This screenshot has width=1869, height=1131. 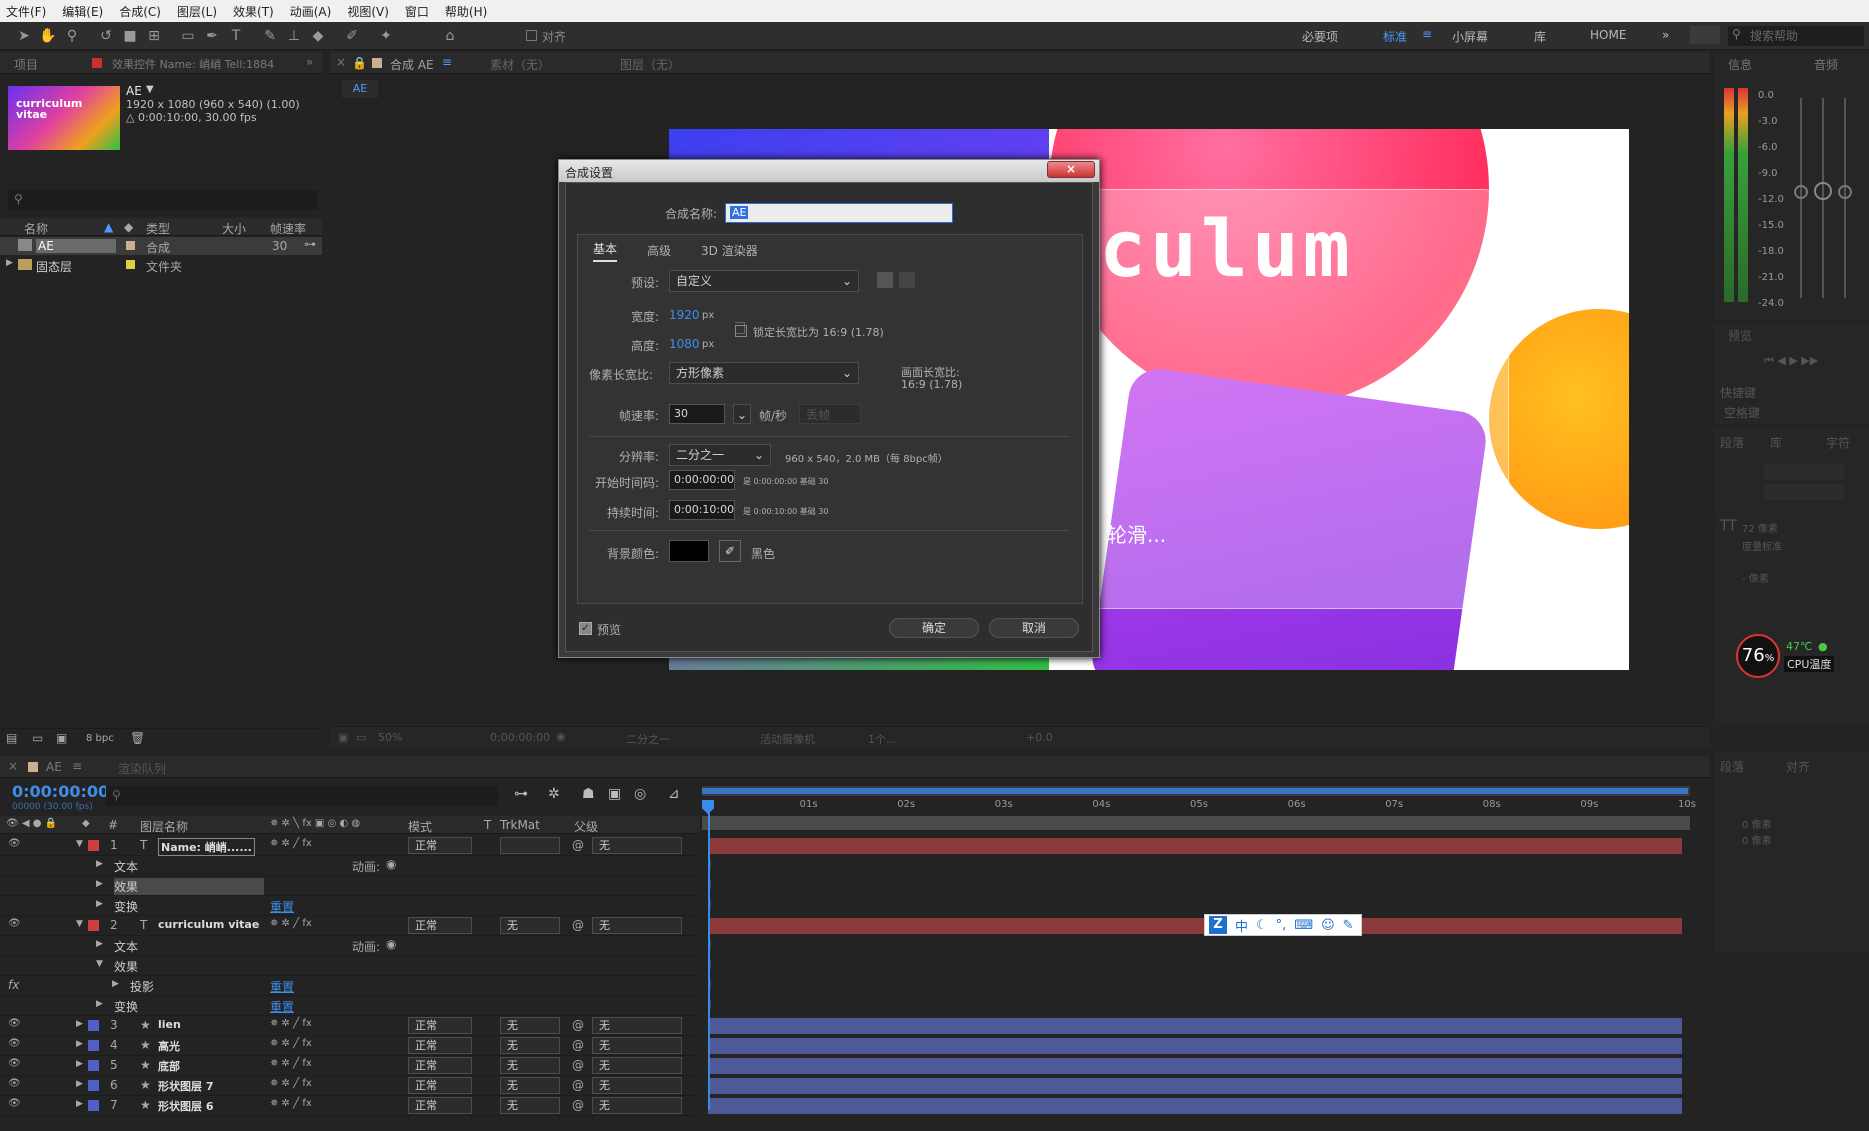 What do you see at coordinates (1804, 472) in the screenshot?
I see `font-family-dropdown` at bounding box center [1804, 472].